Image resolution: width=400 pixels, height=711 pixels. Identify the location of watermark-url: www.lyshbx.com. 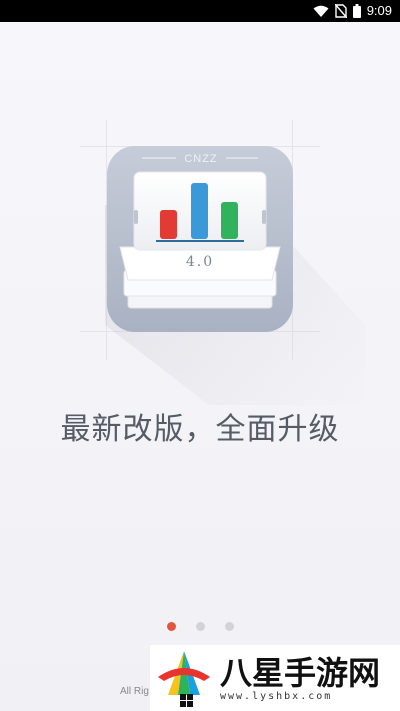
(276, 696).